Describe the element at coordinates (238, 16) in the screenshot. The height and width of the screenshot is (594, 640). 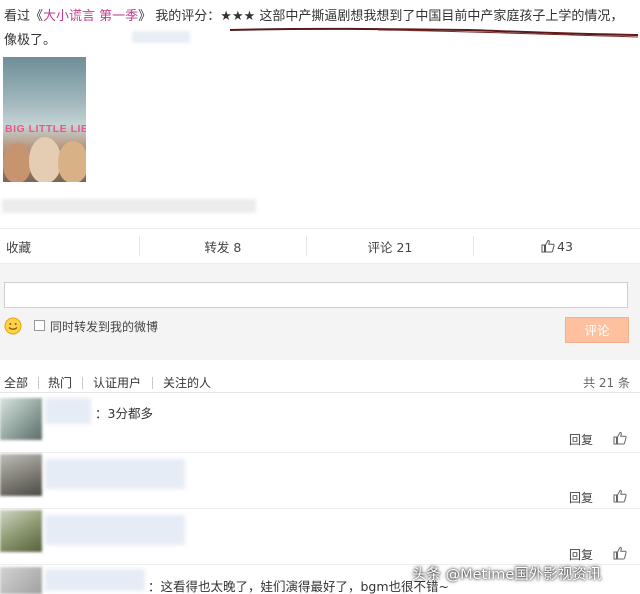
I see `rating-stars: ★★★` at that location.